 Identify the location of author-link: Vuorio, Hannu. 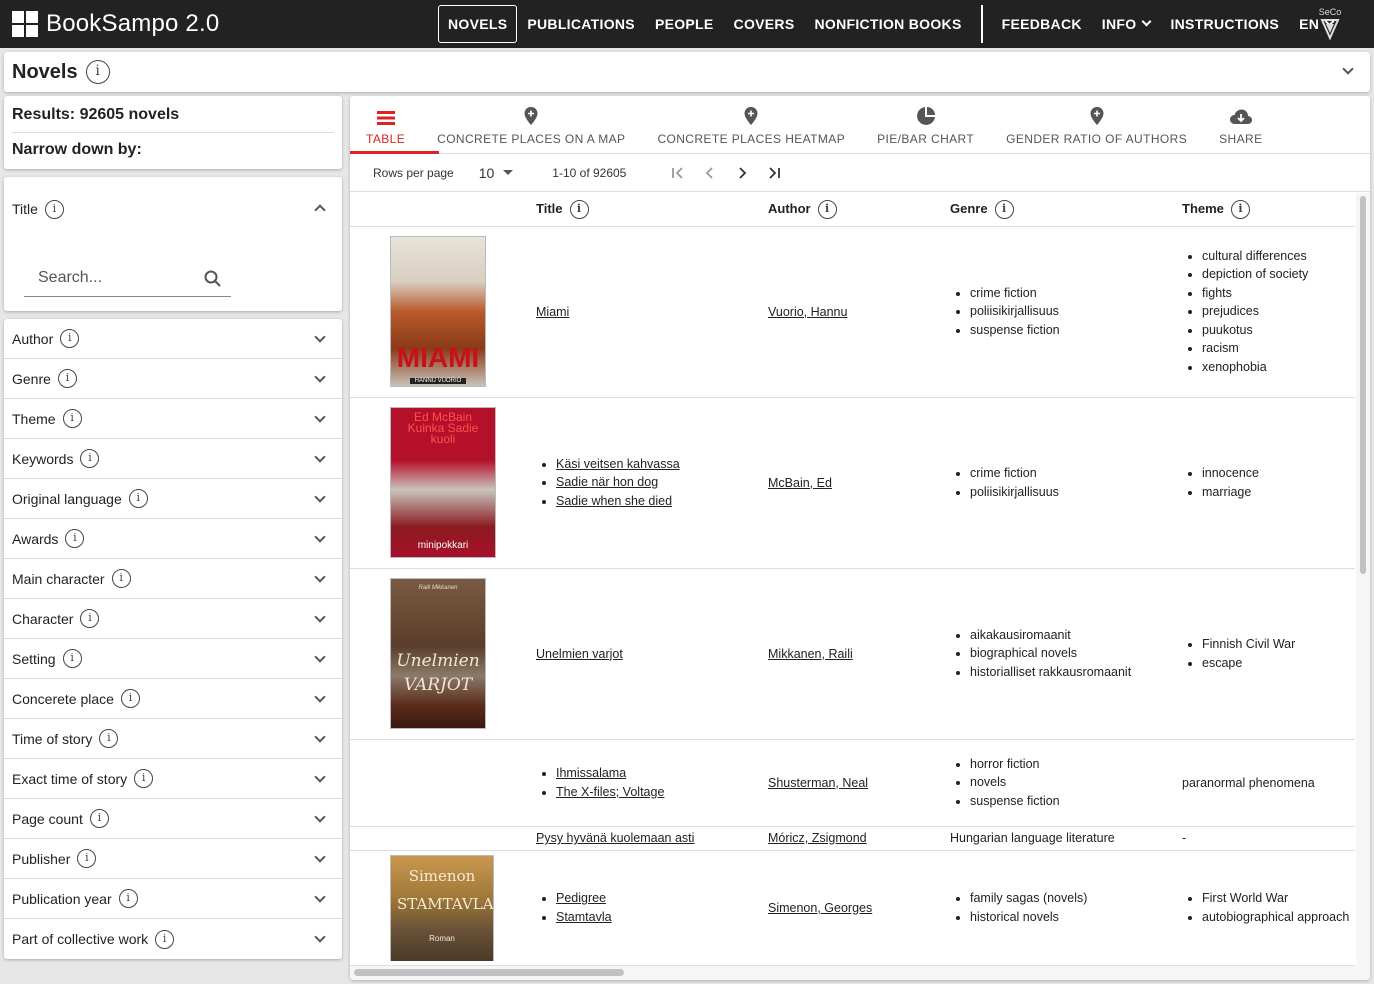
(807, 312).